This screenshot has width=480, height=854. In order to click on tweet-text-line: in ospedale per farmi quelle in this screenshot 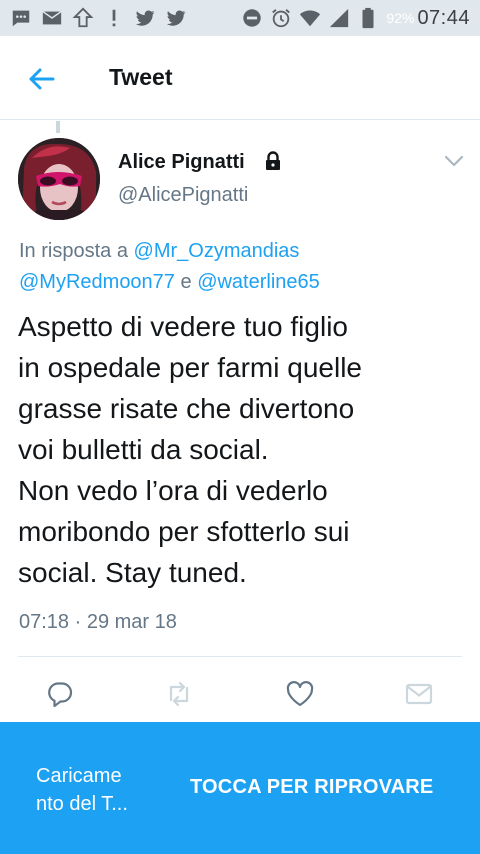, I will do `click(190, 367)`.